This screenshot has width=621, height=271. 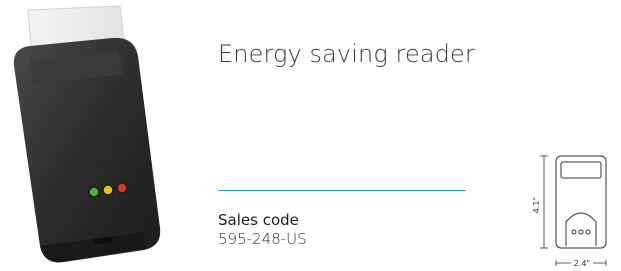 I want to click on led-yellow-icon, so click(x=108, y=190).